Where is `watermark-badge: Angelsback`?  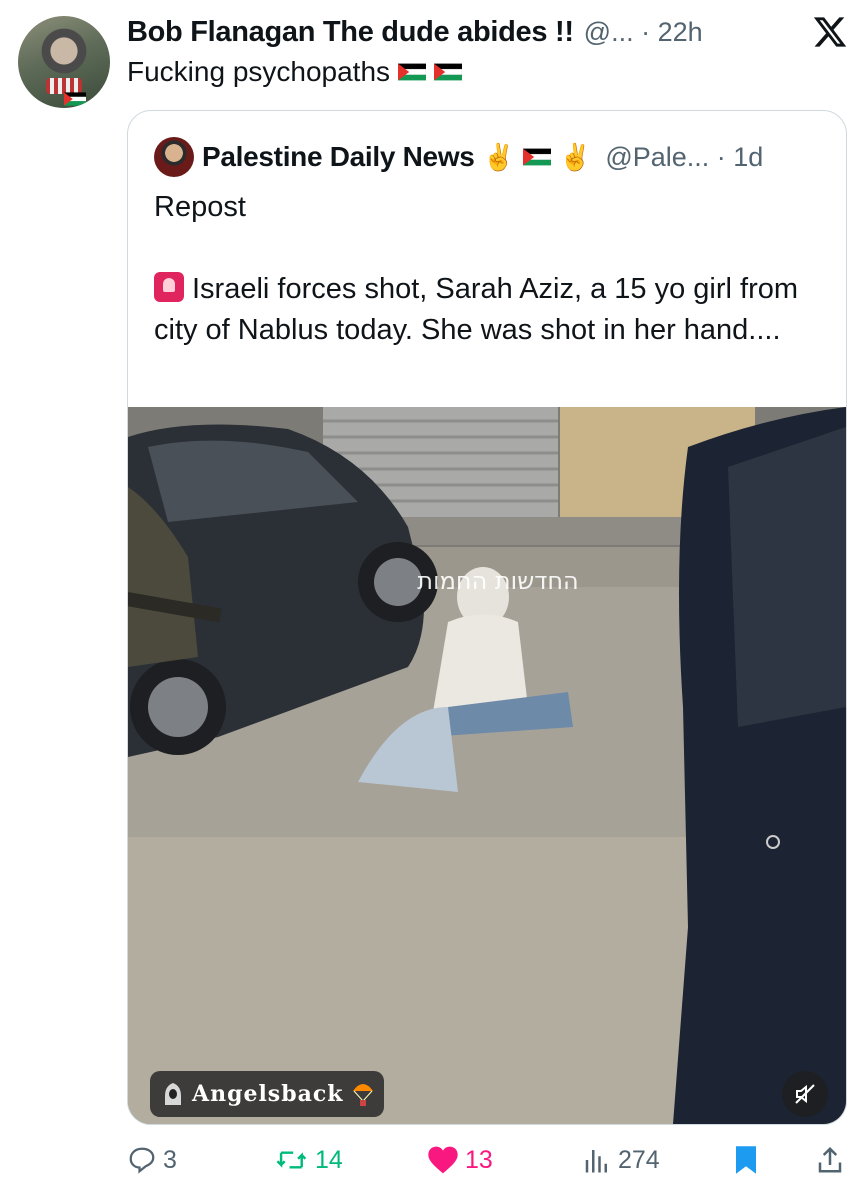 watermark-badge: Angelsback is located at coordinates (267, 1094).